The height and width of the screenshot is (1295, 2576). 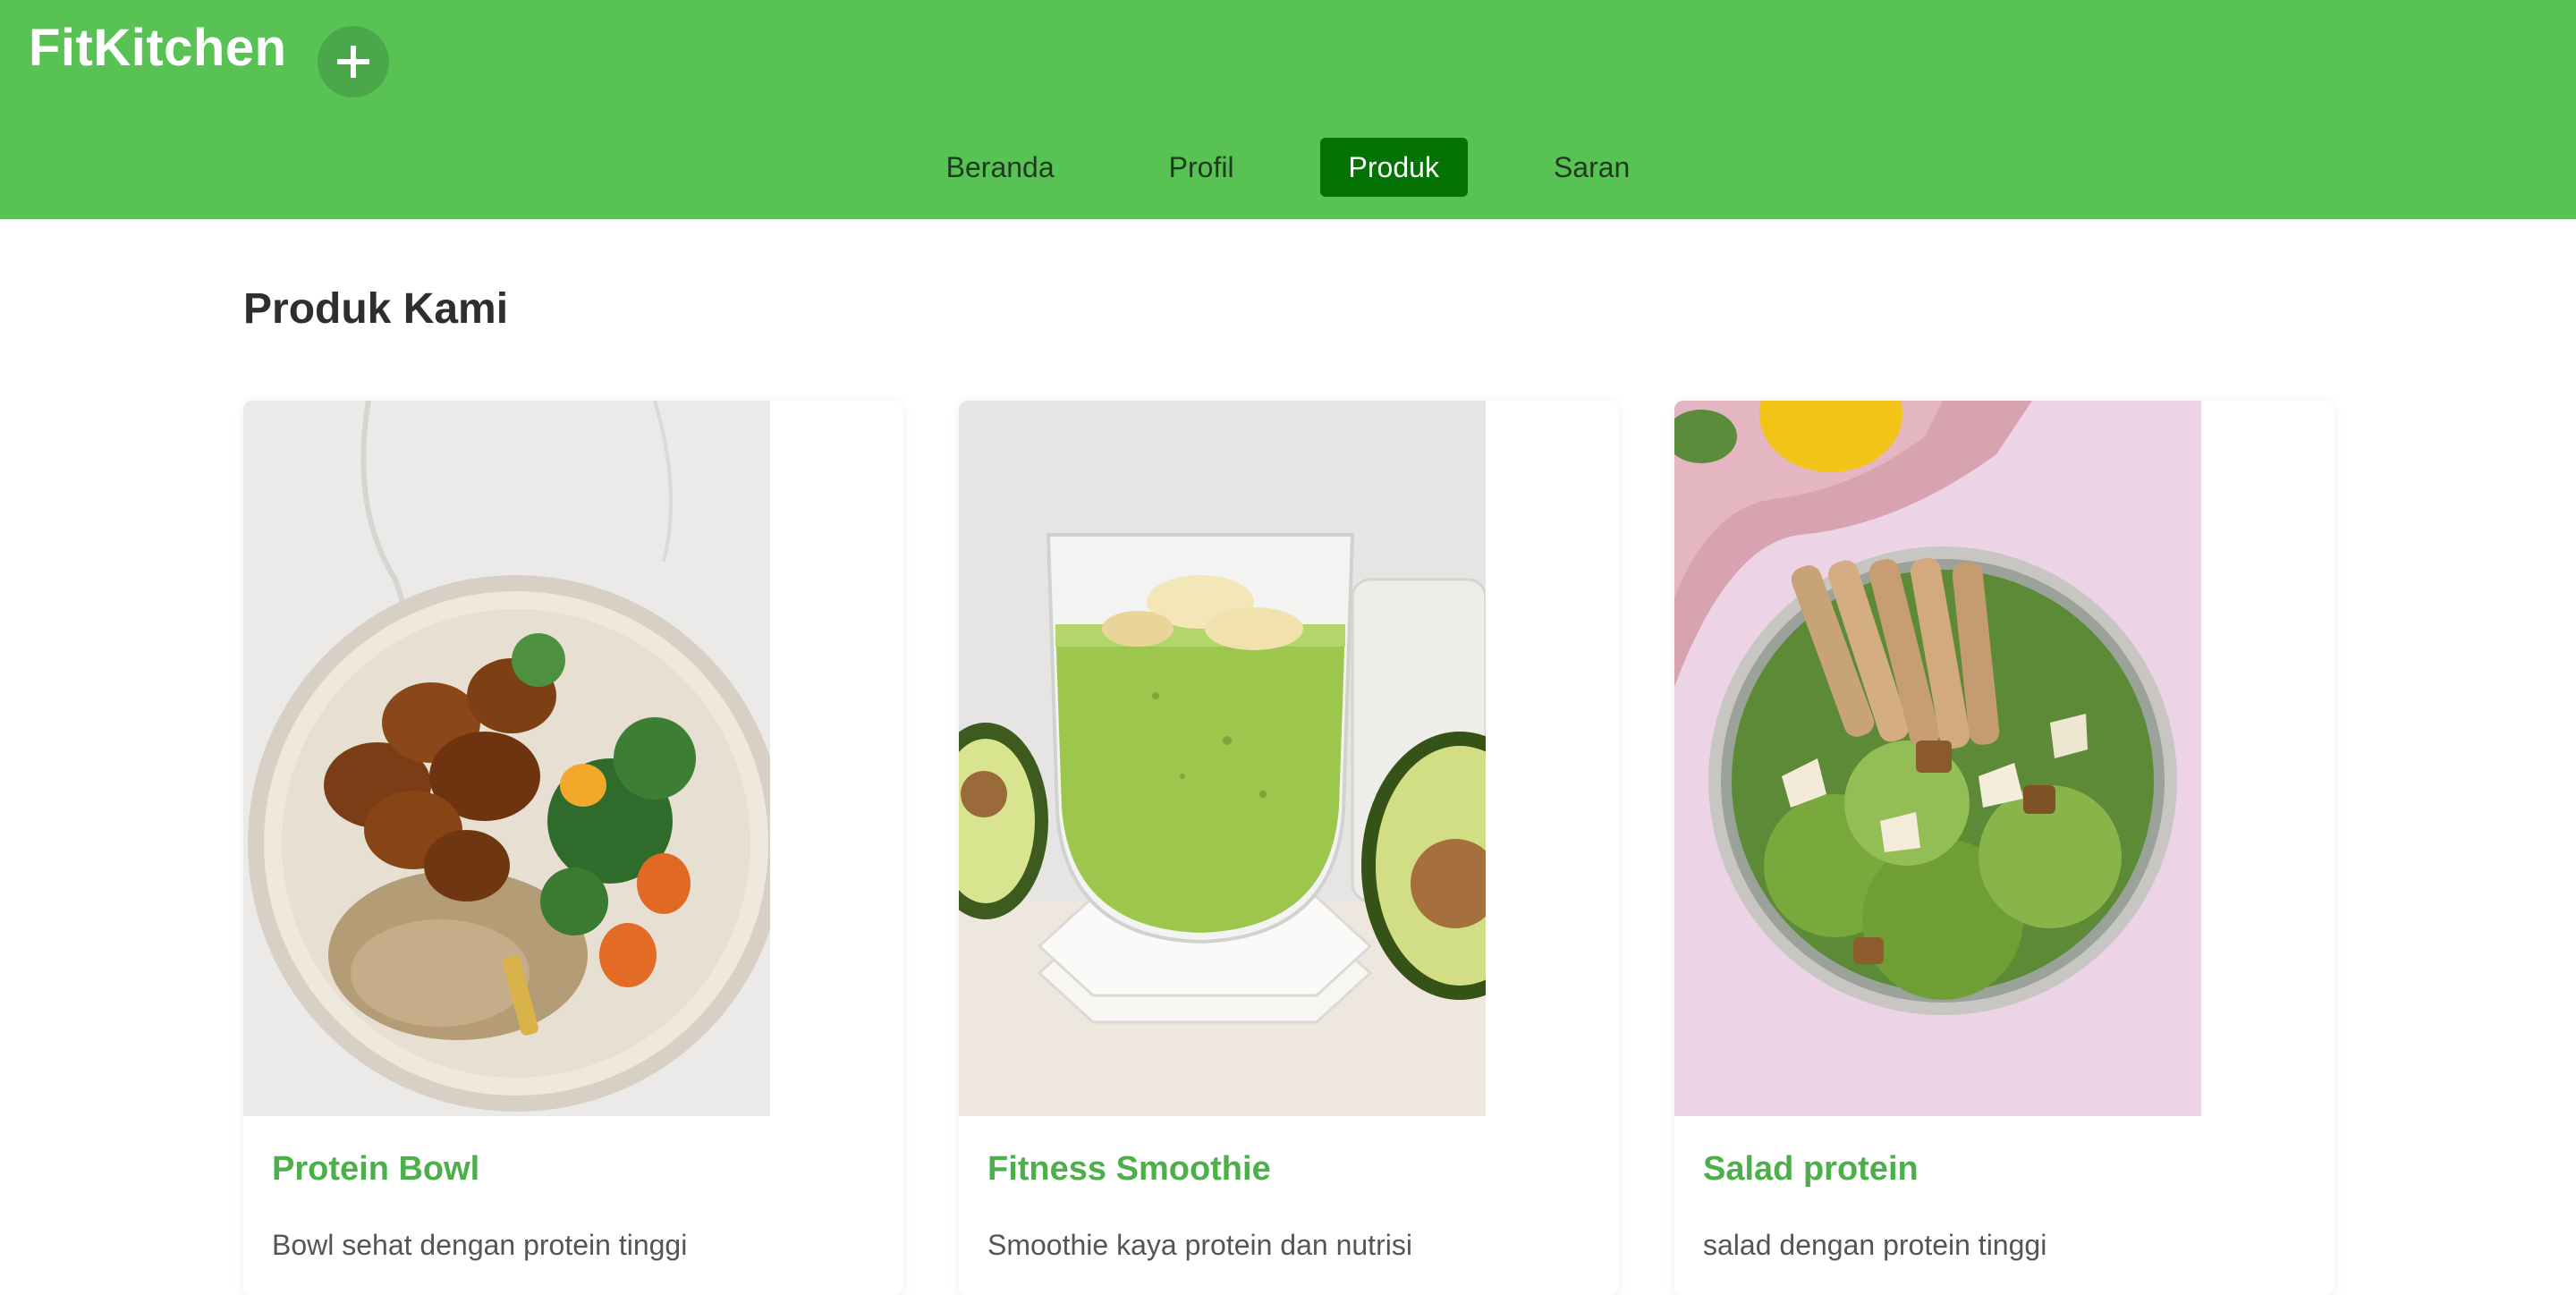 What do you see at coordinates (1201, 167) in the screenshot?
I see `nav-item-profil: Profil` at bounding box center [1201, 167].